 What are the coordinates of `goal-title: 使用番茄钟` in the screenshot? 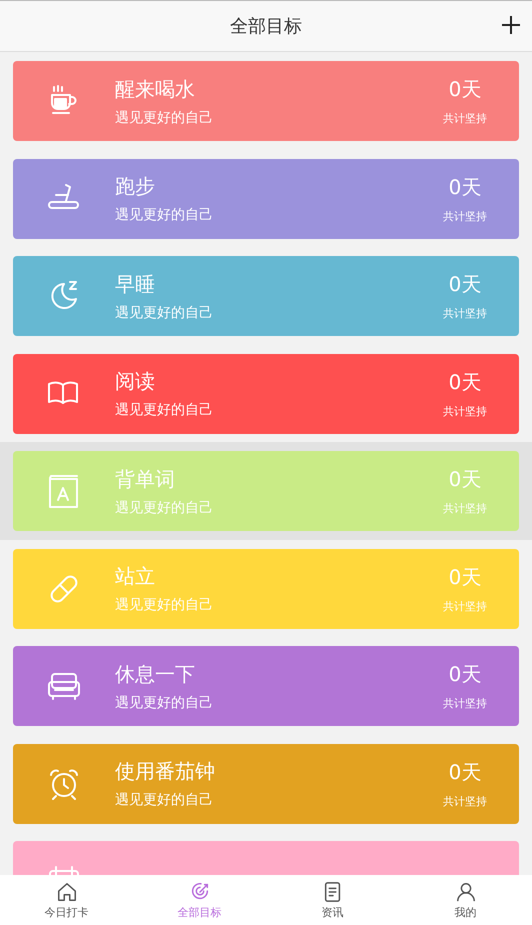 It's located at (165, 771).